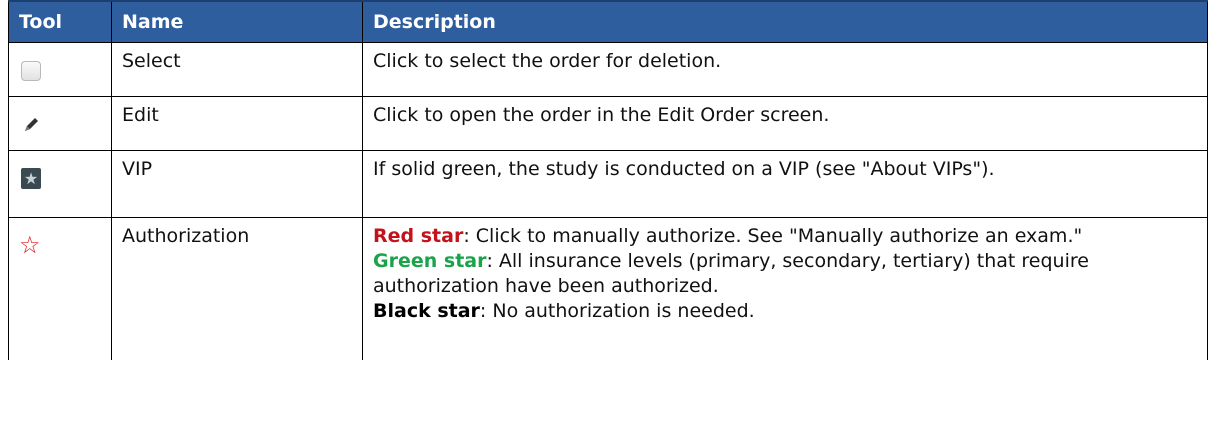 The image size is (1209, 438). I want to click on checkbox-icon, so click(31, 71).